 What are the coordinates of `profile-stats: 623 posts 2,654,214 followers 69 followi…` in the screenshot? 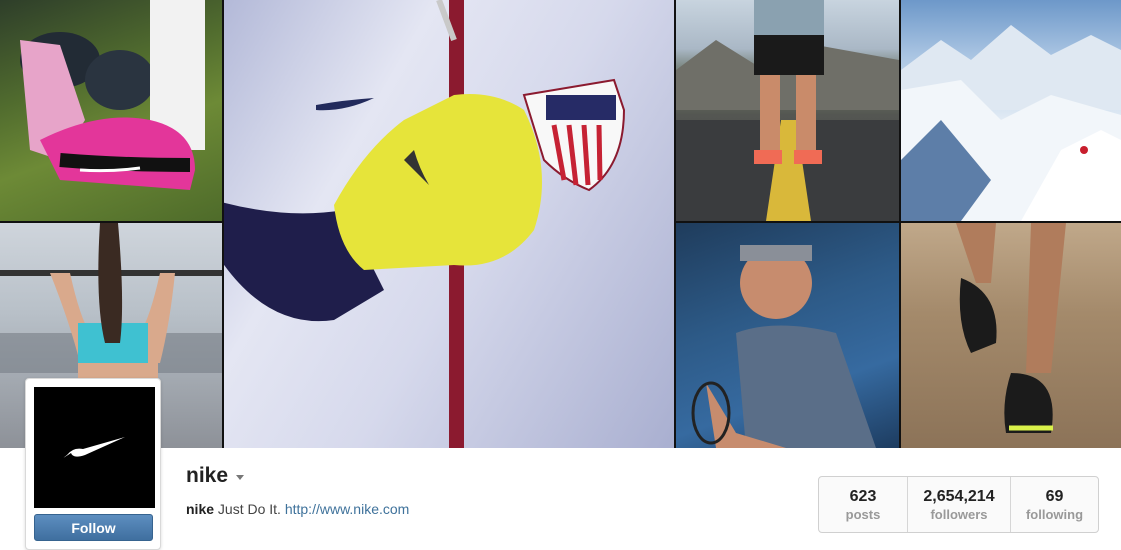 It's located at (958, 504).